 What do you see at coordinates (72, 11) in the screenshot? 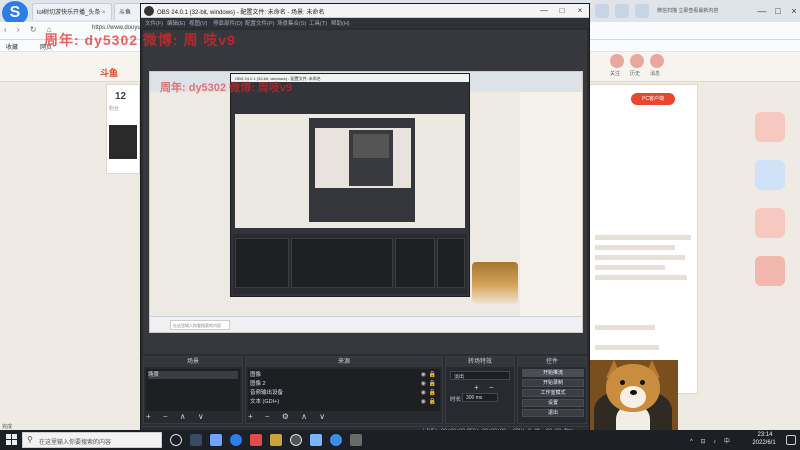
I see `browser-tab-active: lol树切游快乐开播_头条 ×` at bounding box center [72, 11].